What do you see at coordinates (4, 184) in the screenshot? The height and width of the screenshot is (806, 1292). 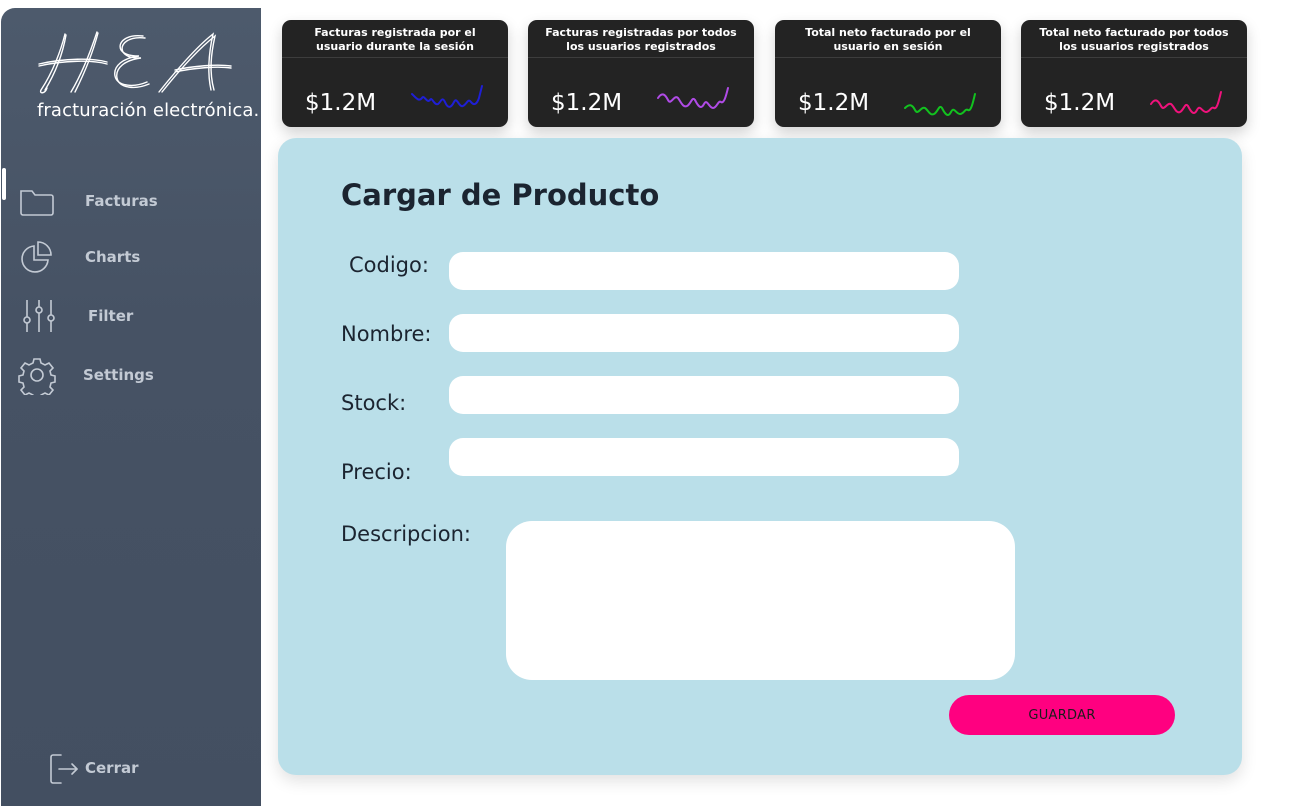 I see `active-indicator` at bounding box center [4, 184].